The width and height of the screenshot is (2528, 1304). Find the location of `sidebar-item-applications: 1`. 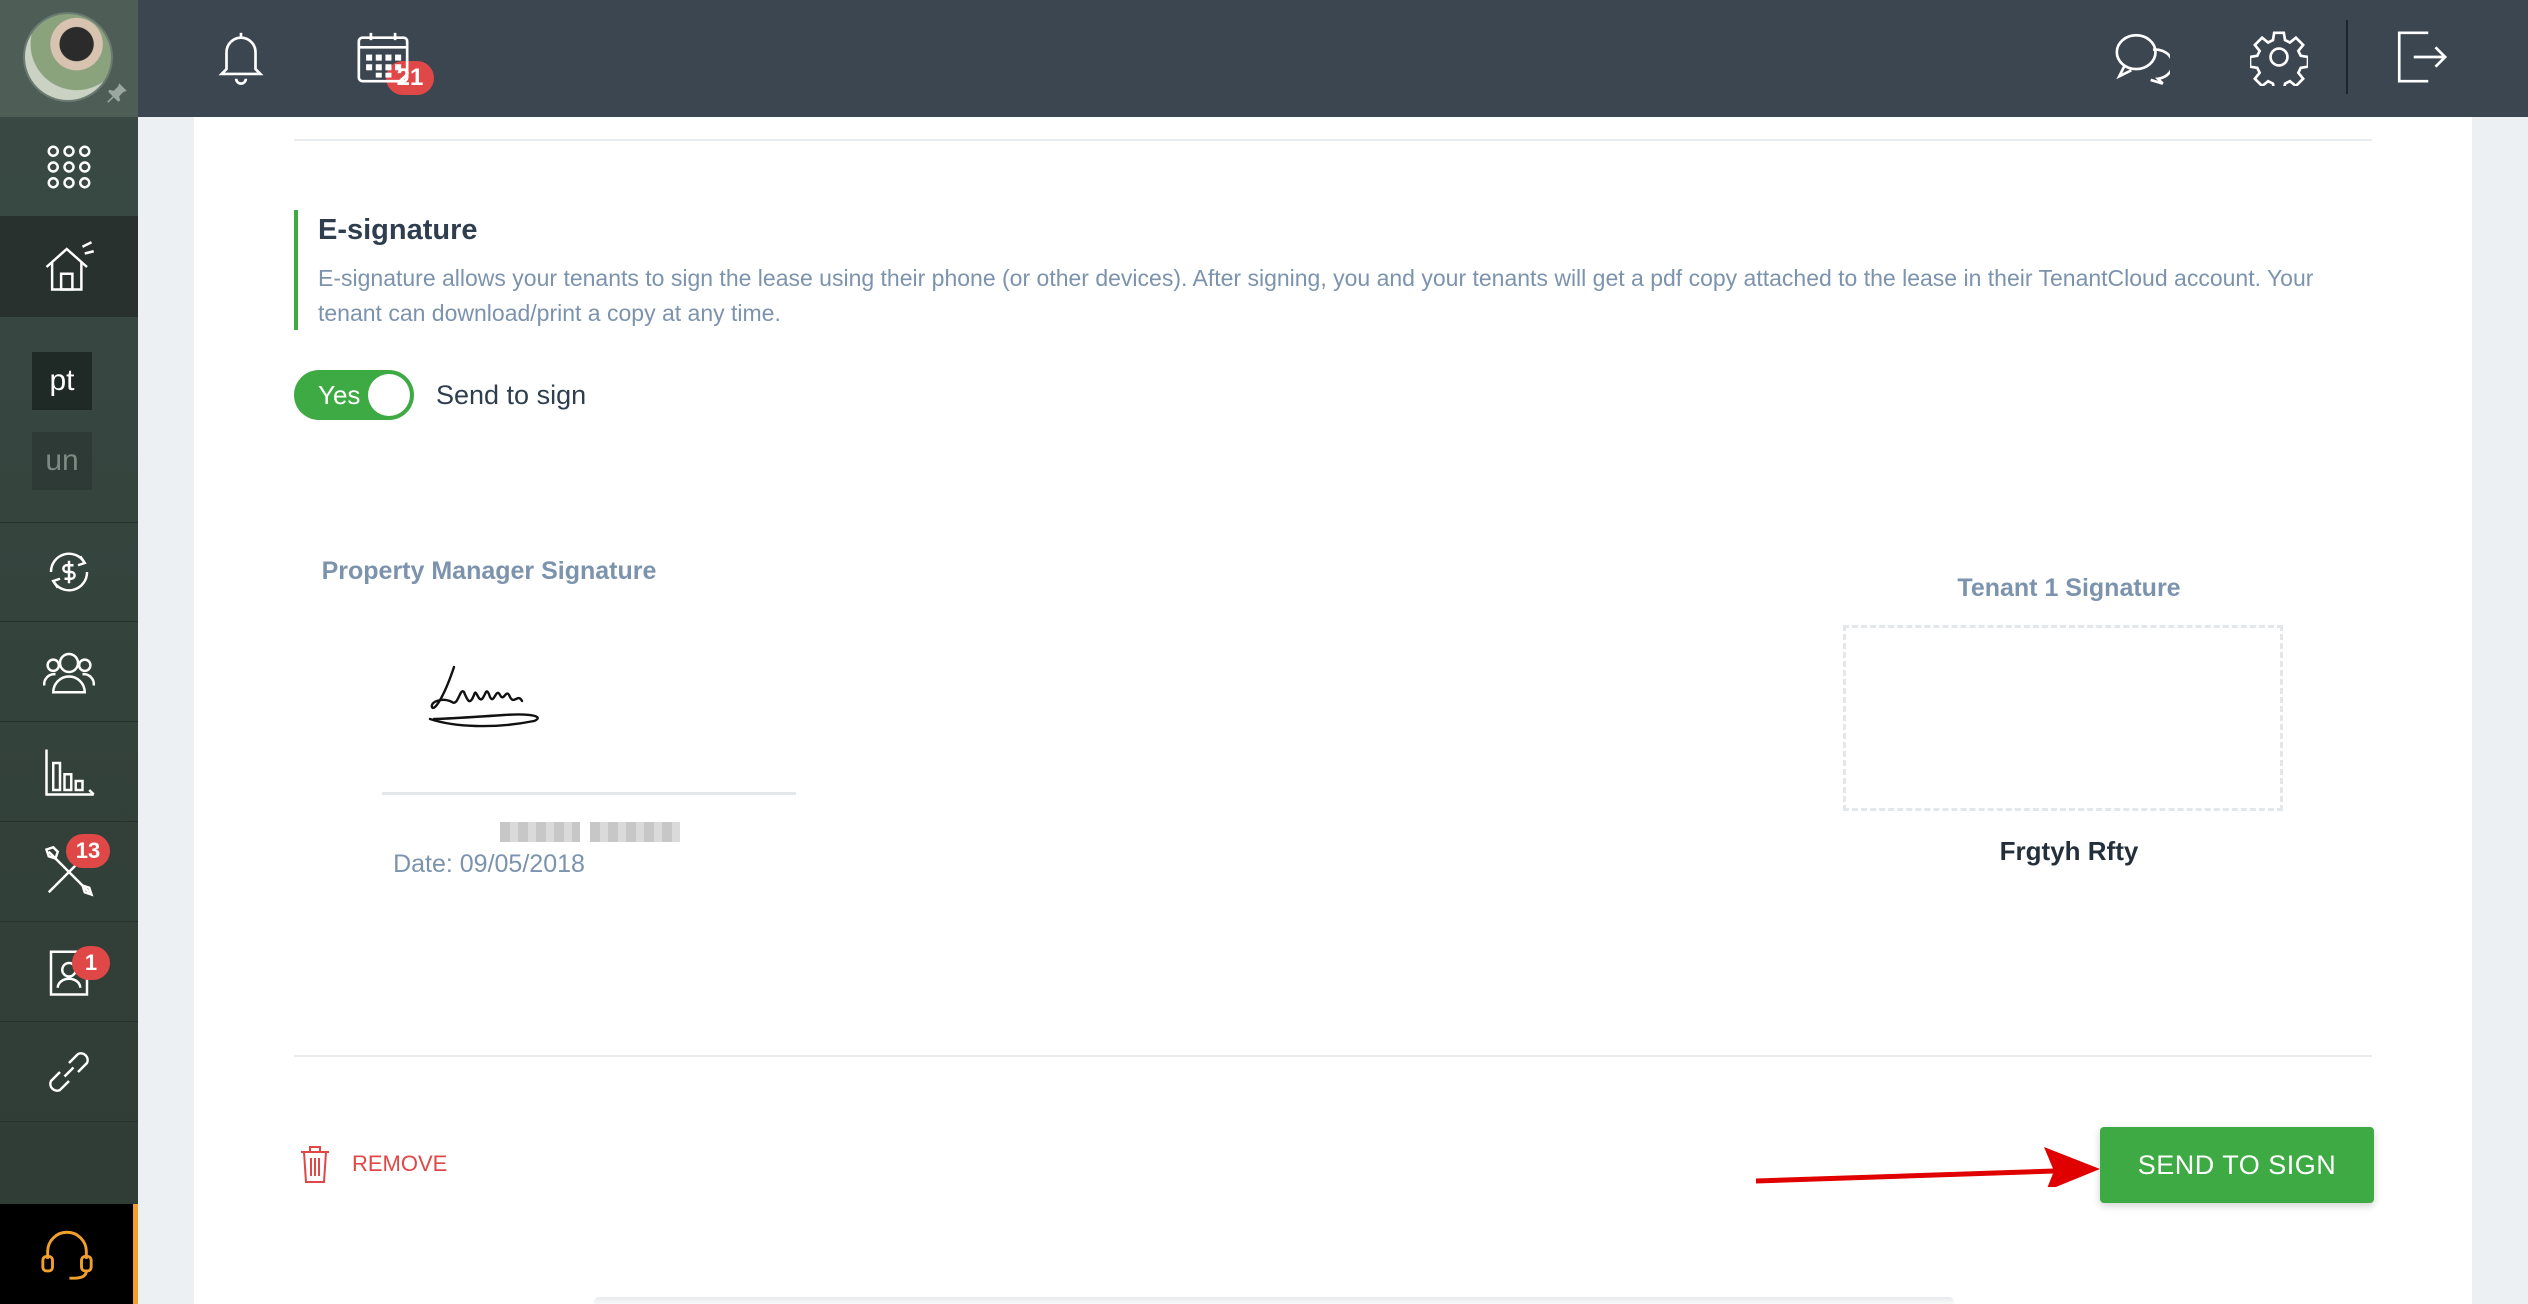

sidebar-item-applications: 1 is located at coordinates (69, 972).